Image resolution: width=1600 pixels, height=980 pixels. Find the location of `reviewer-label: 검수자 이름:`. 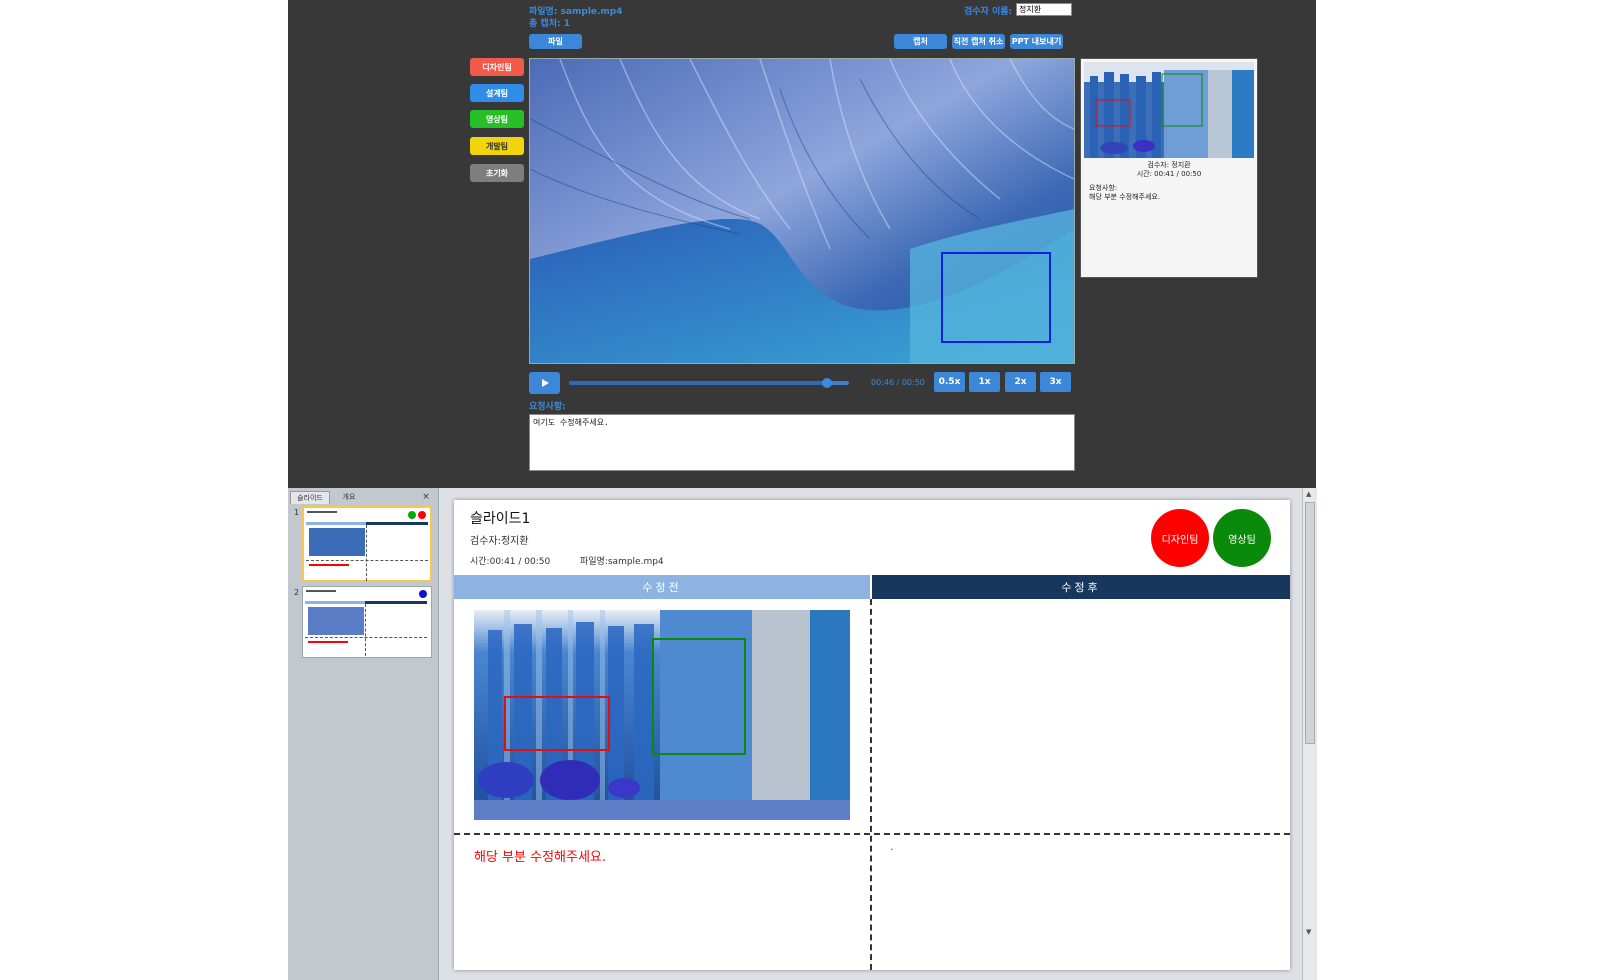

reviewer-label: 검수자 이름: is located at coordinates (988, 12).